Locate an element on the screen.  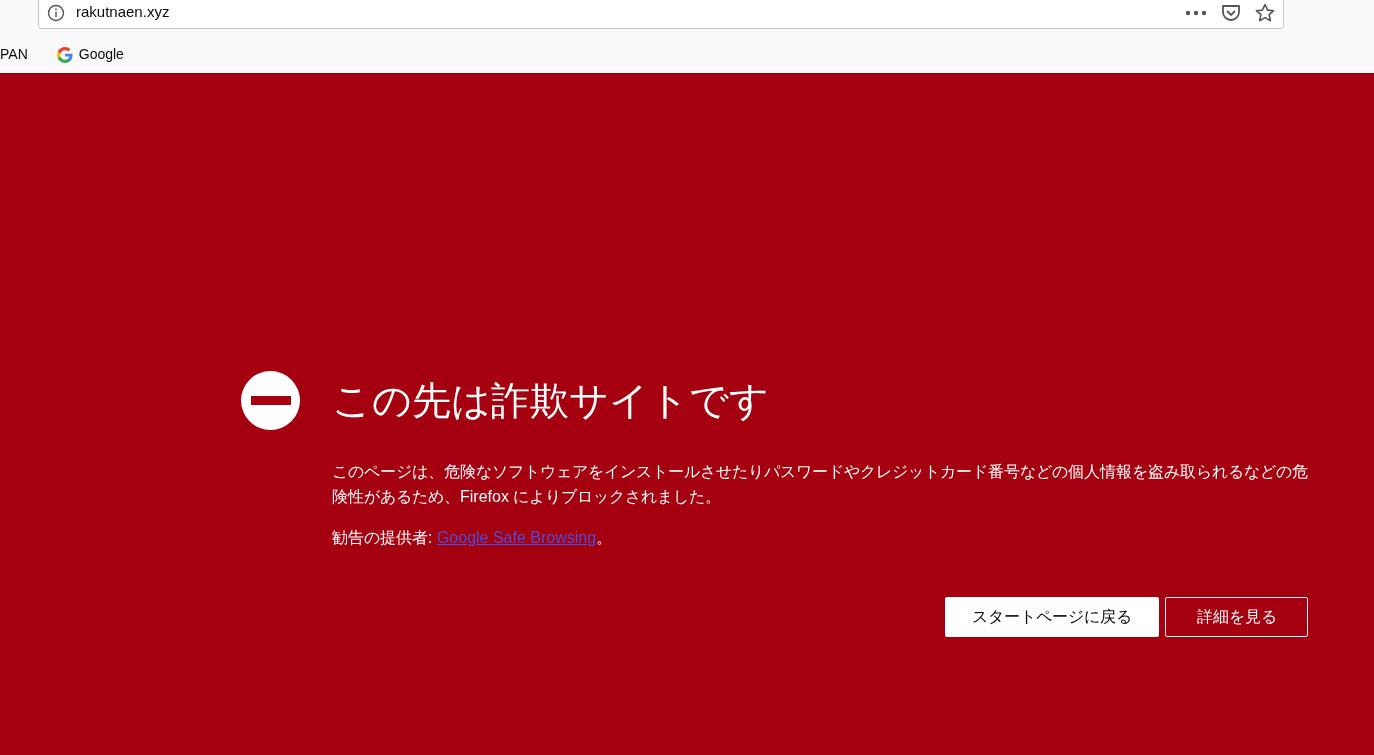
go-back-button: スタートページに戻る is located at coordinates (1052, 617).